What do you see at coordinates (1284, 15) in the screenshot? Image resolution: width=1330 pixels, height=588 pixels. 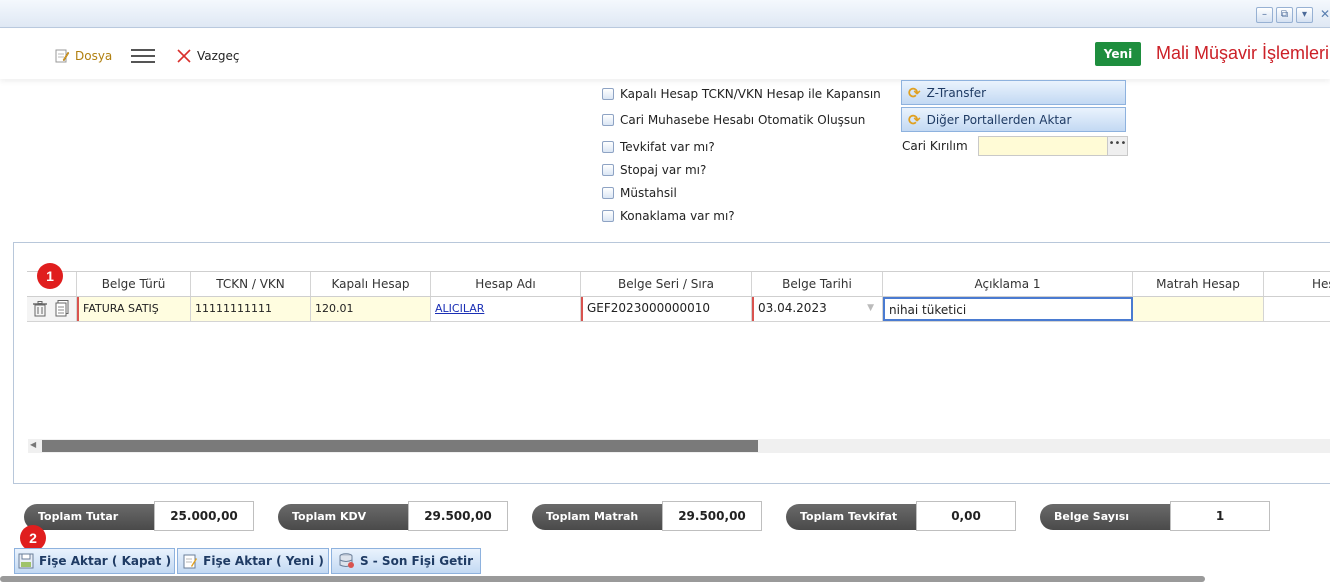 I see `popout-icon: ⧉` at bounding box center [1284, 15].